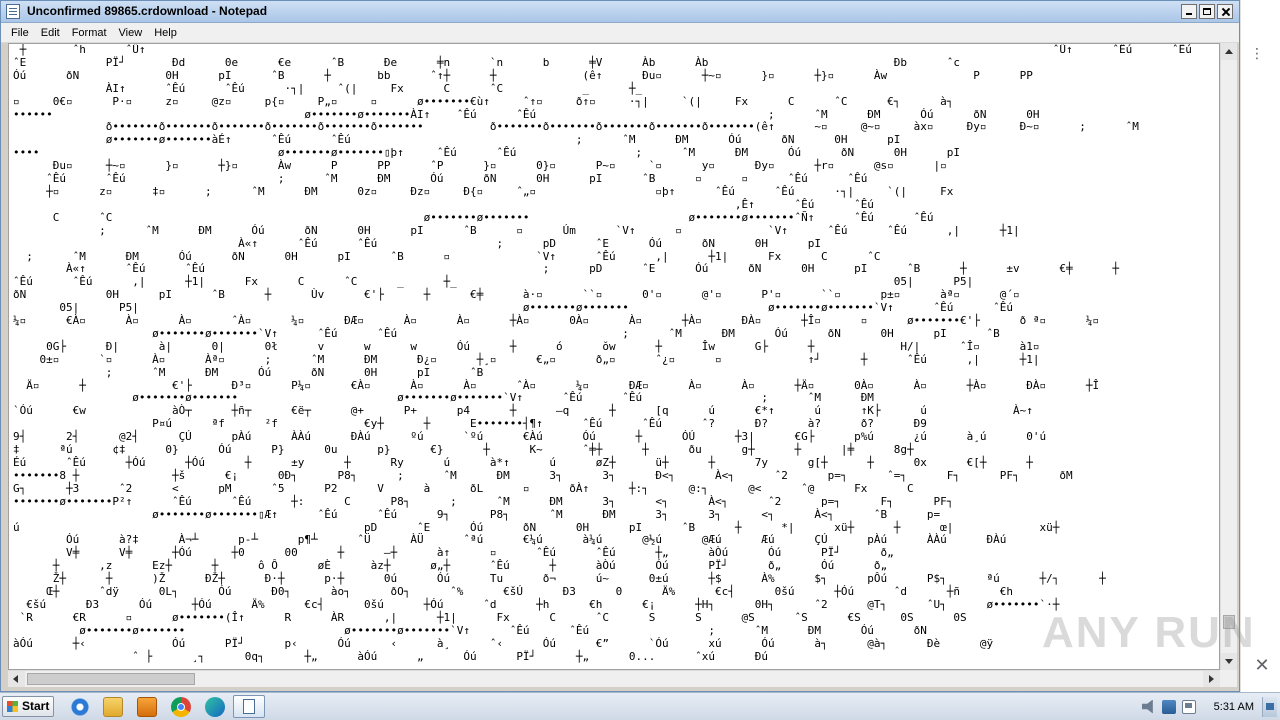 The height and width of the screenshot is (720, 1280). I want to click on horizontal-scrollbar, so click(614, 678).